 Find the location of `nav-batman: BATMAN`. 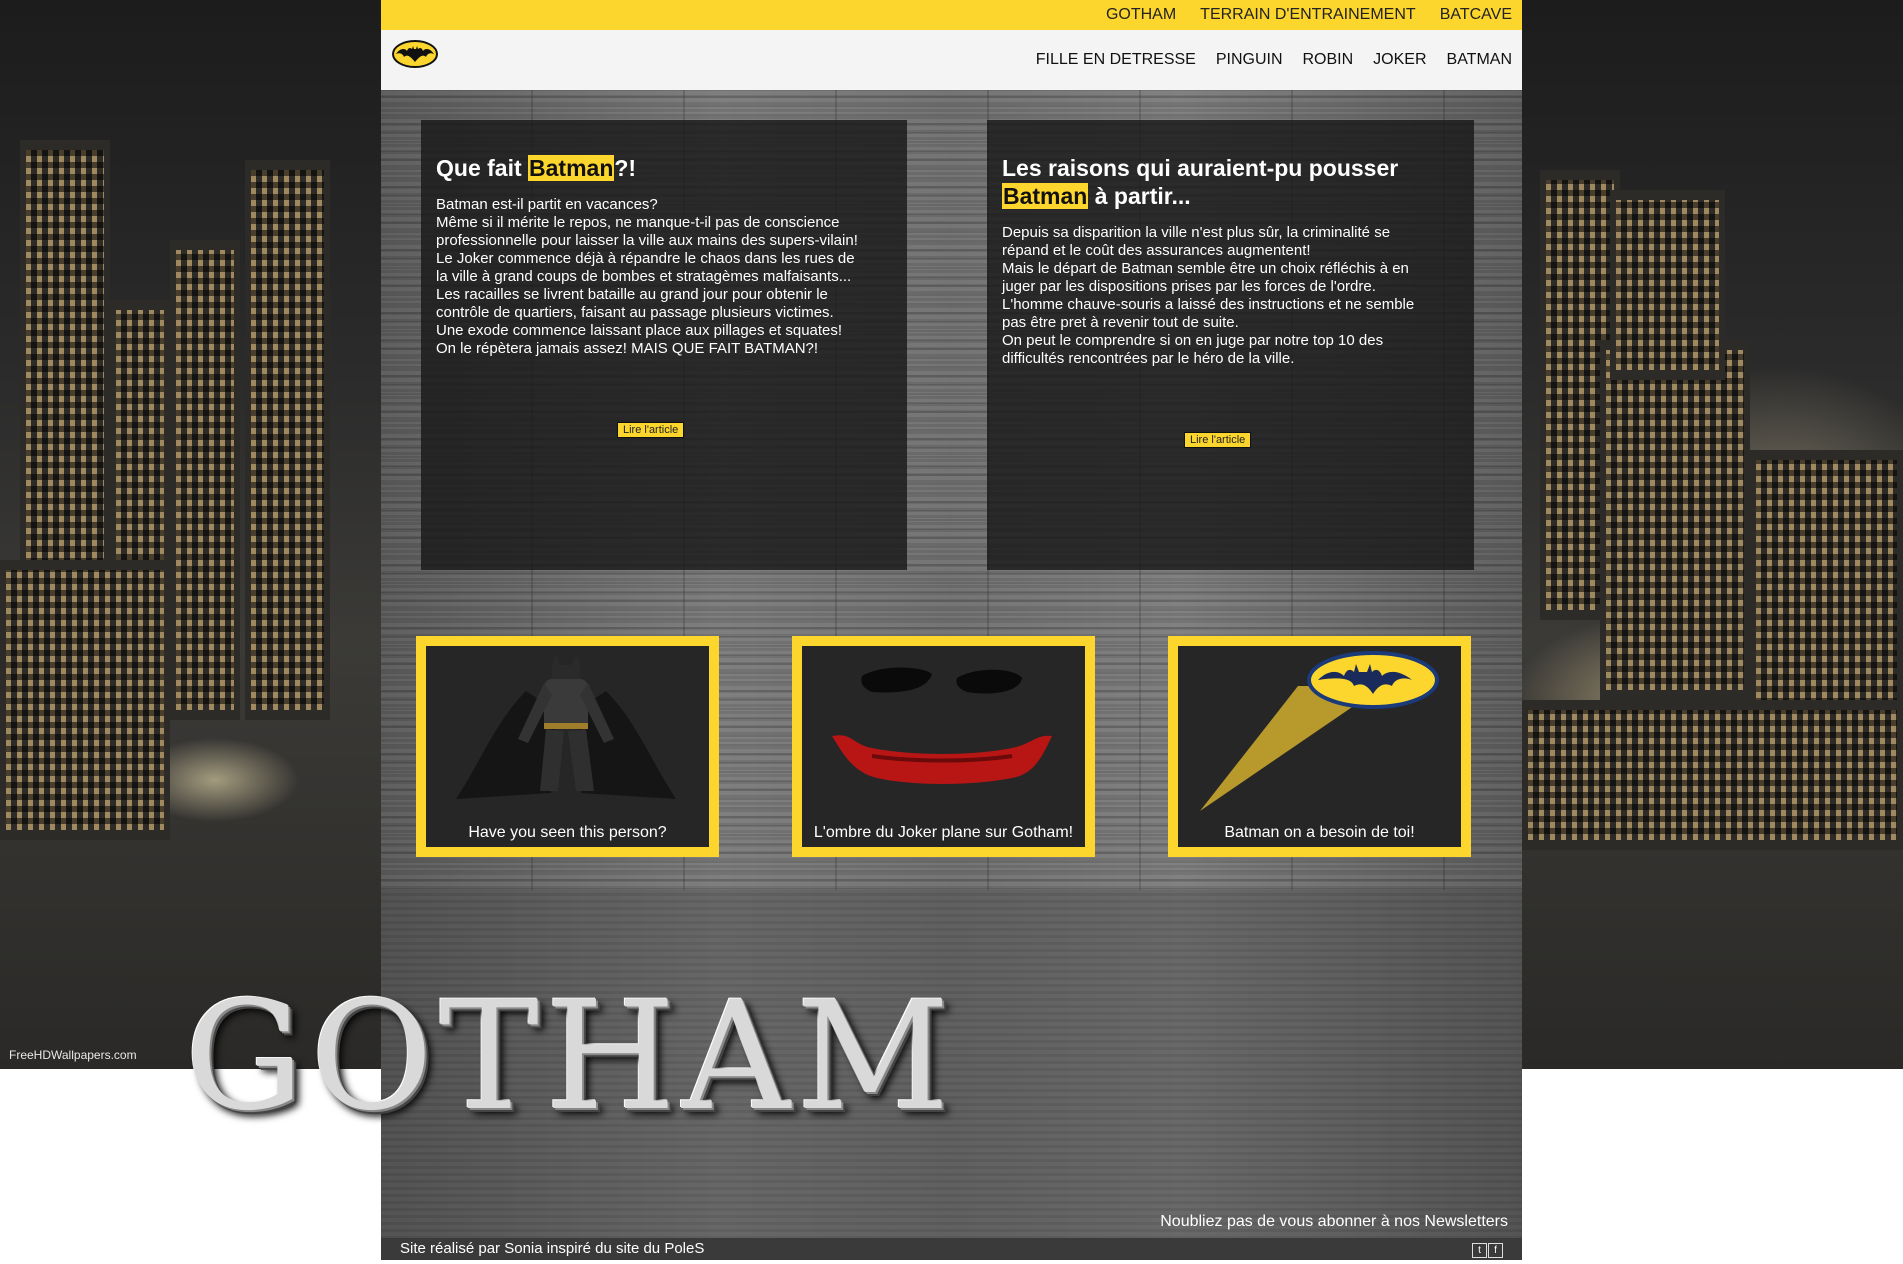

nav-batman: BATMAN is located at coordinates (1479, 60).